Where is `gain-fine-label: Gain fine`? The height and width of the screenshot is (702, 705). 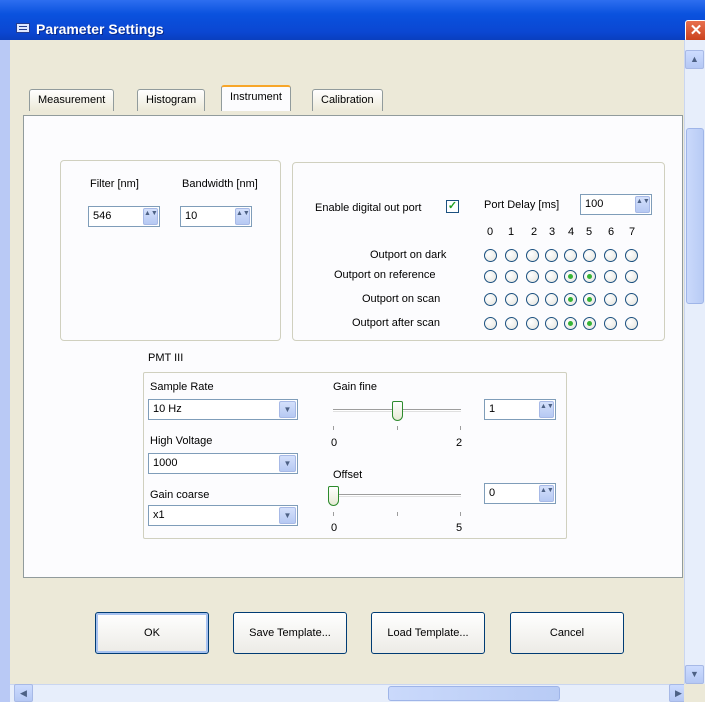 gain-fine-label: Gain fine is located at coordinates (355, 387).